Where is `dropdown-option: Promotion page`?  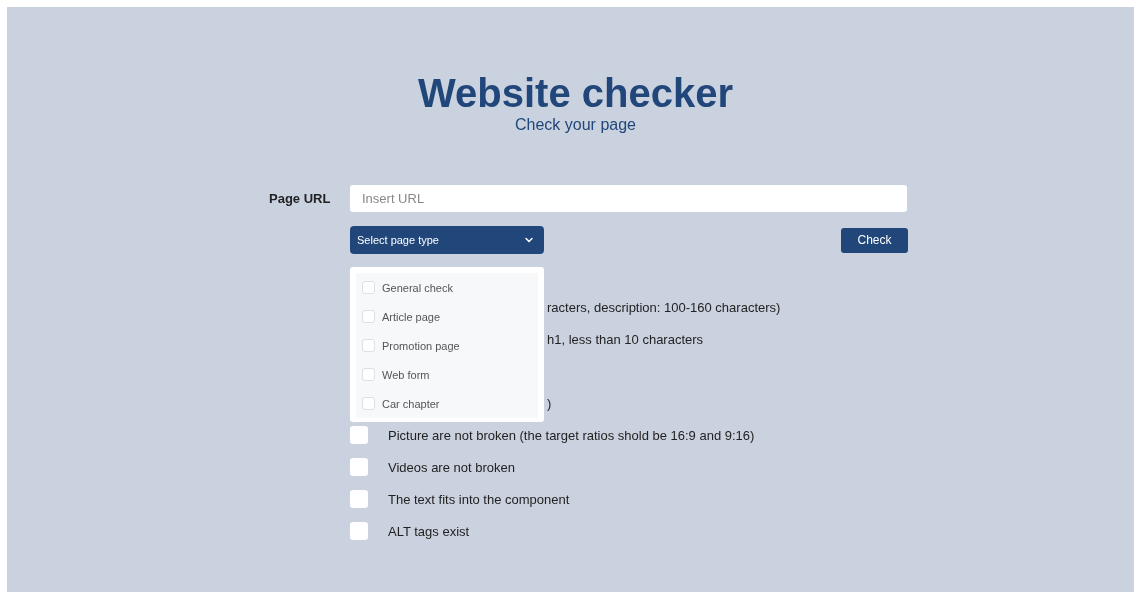
dropdown-option: Promotion page is located at coordinates (447, 345).